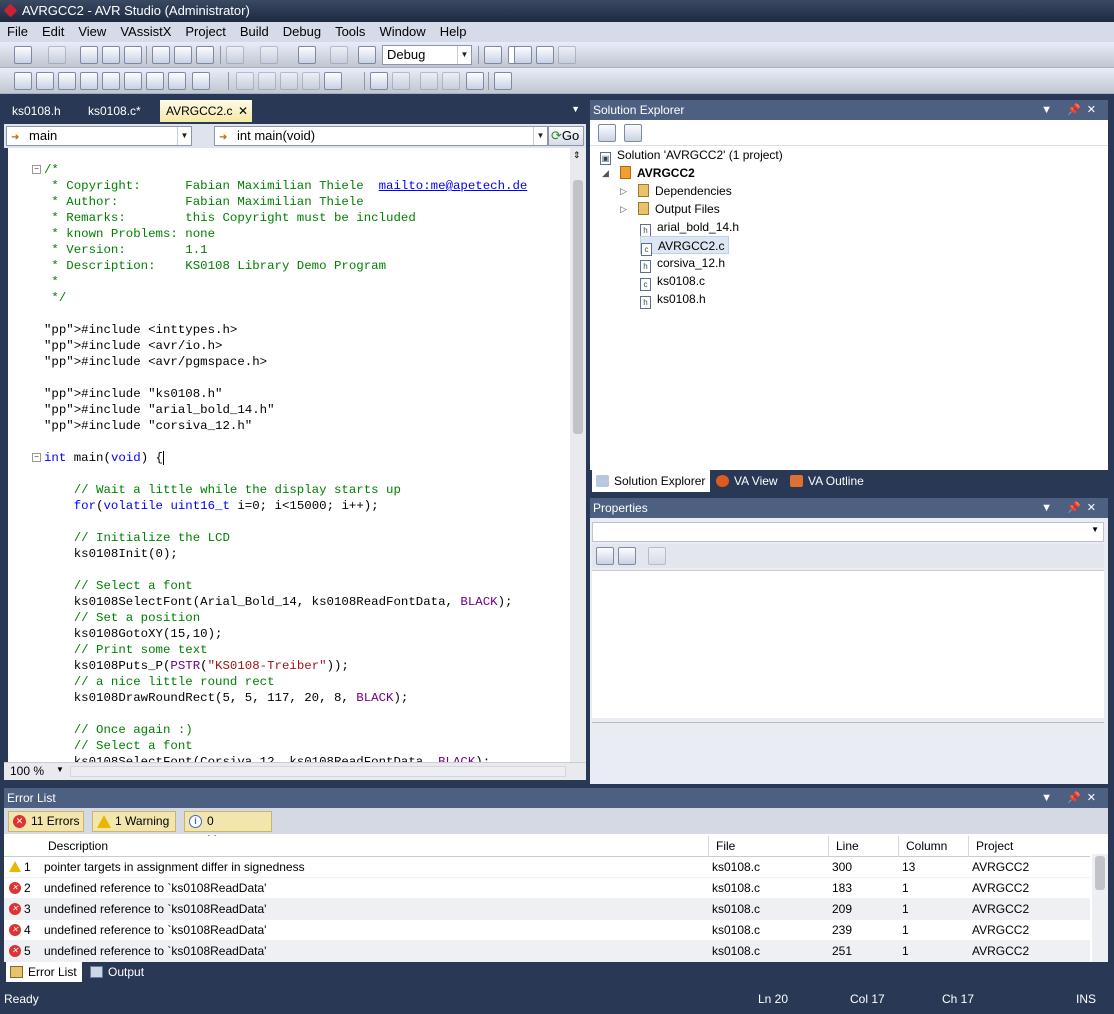 The width and height of the screenshot is (1114, 1014). What do you see at coordinates (339, 55) in the screenshot?
I see `navigate-forward-icon` at bounding box center [339, 55].